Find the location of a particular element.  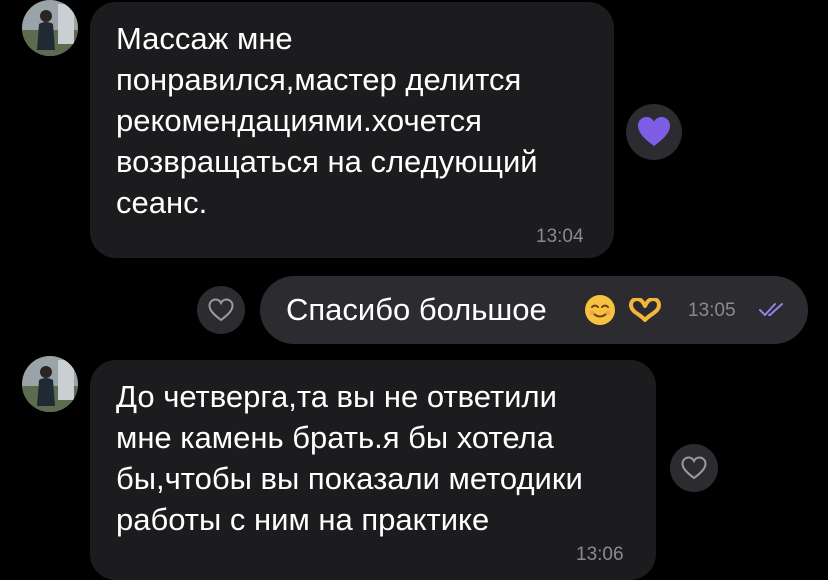

message-time: 13:06 is located at coordinates (600, 554).